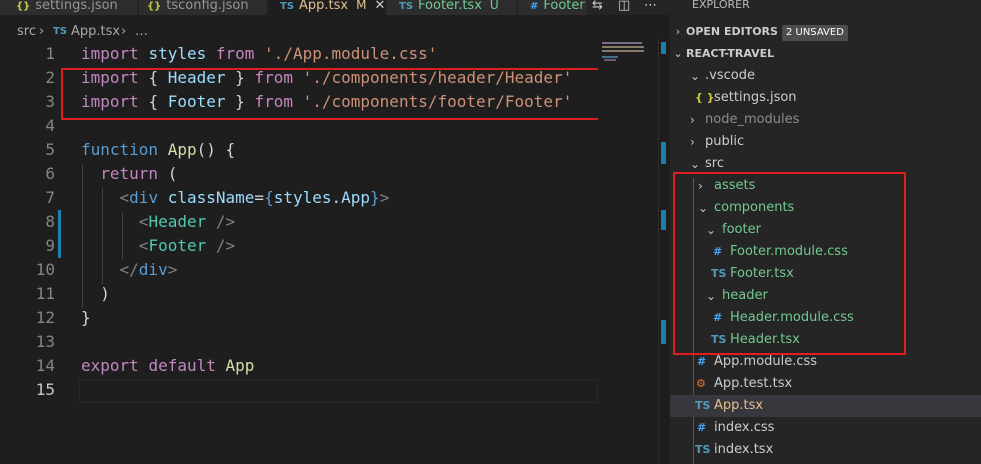 The width and height of the screenshot is (981, 464). I want to click on untracked-badge: U, so click(494, 6).